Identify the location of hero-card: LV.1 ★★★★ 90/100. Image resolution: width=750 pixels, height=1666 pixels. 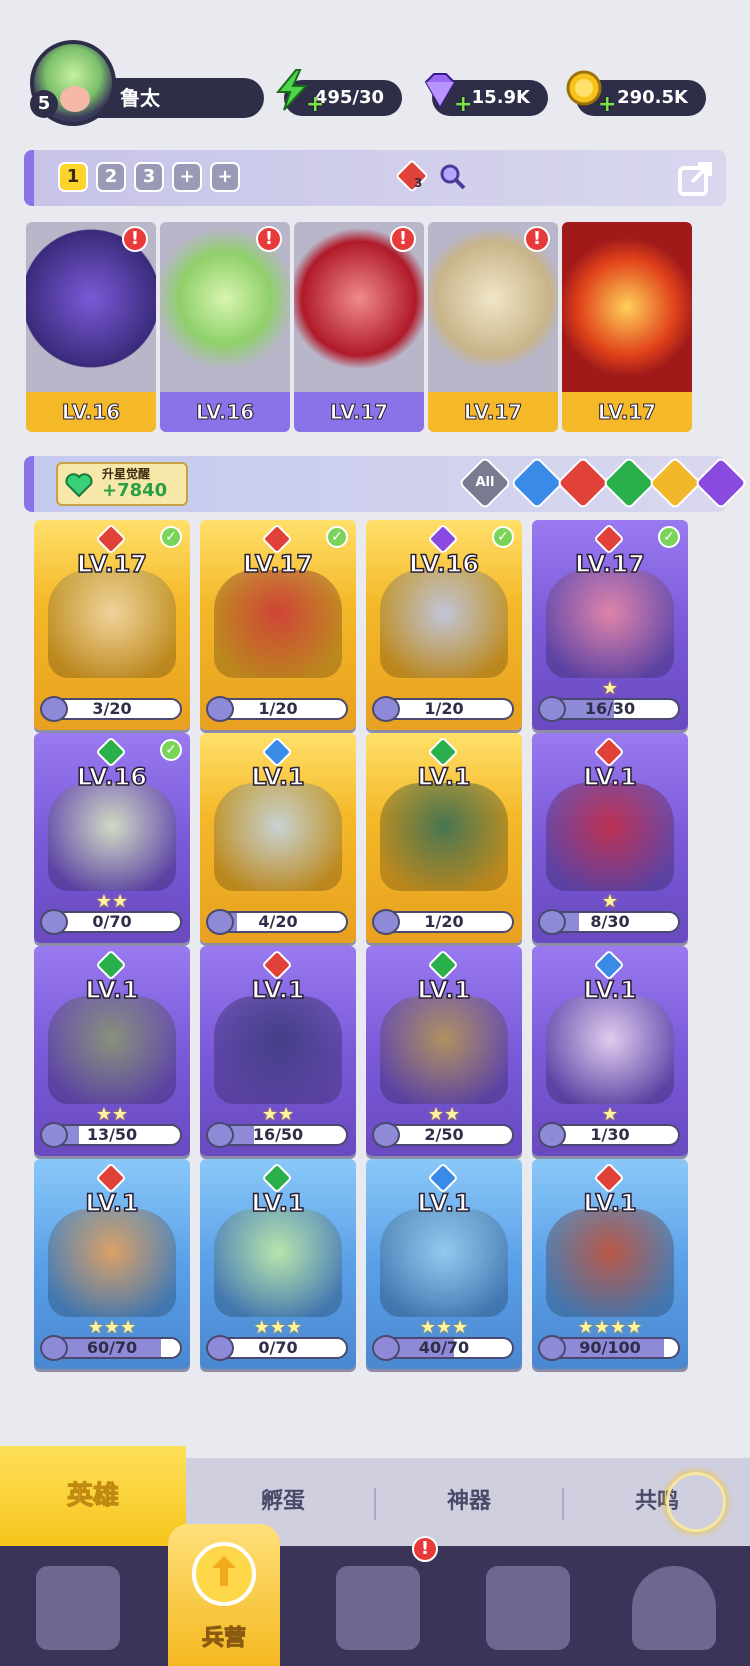
(610, 1264).